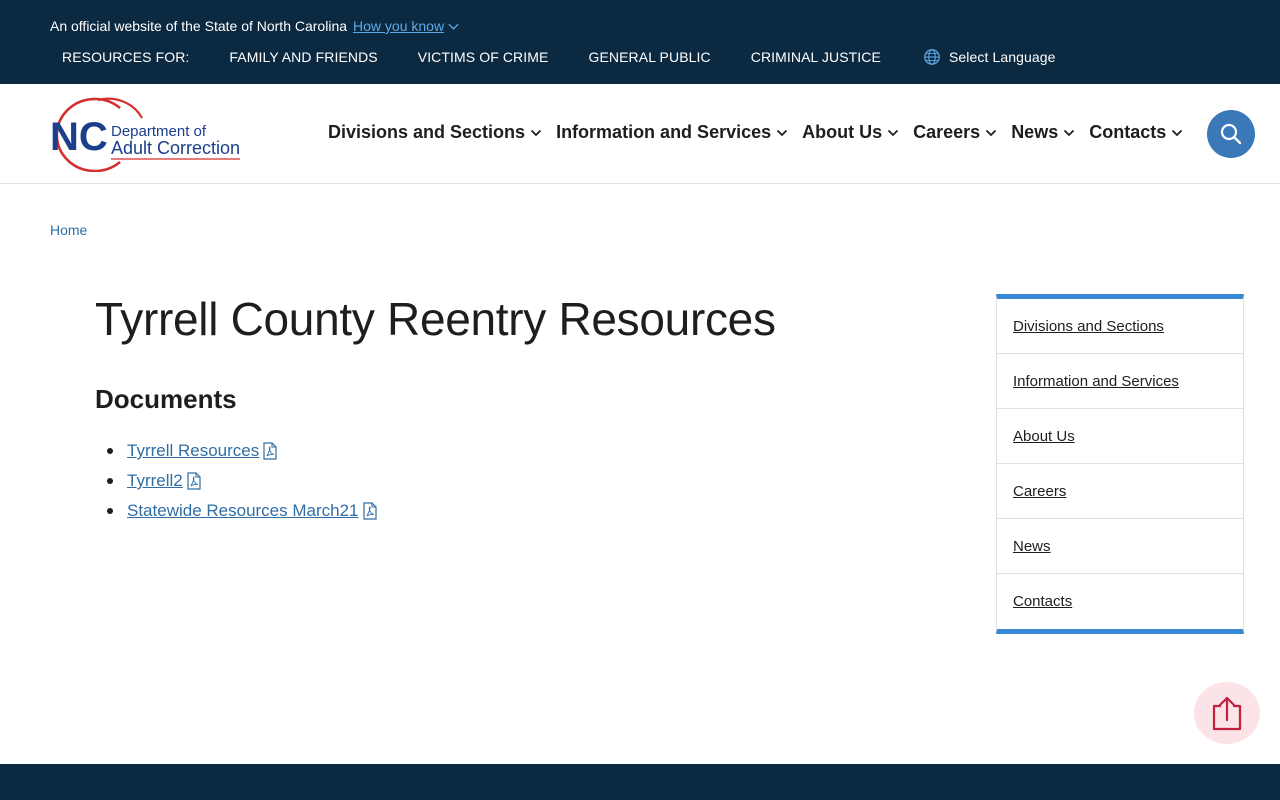  I want to click on resource-general-public: GENERAL PUBLIC, so click(649, 57).